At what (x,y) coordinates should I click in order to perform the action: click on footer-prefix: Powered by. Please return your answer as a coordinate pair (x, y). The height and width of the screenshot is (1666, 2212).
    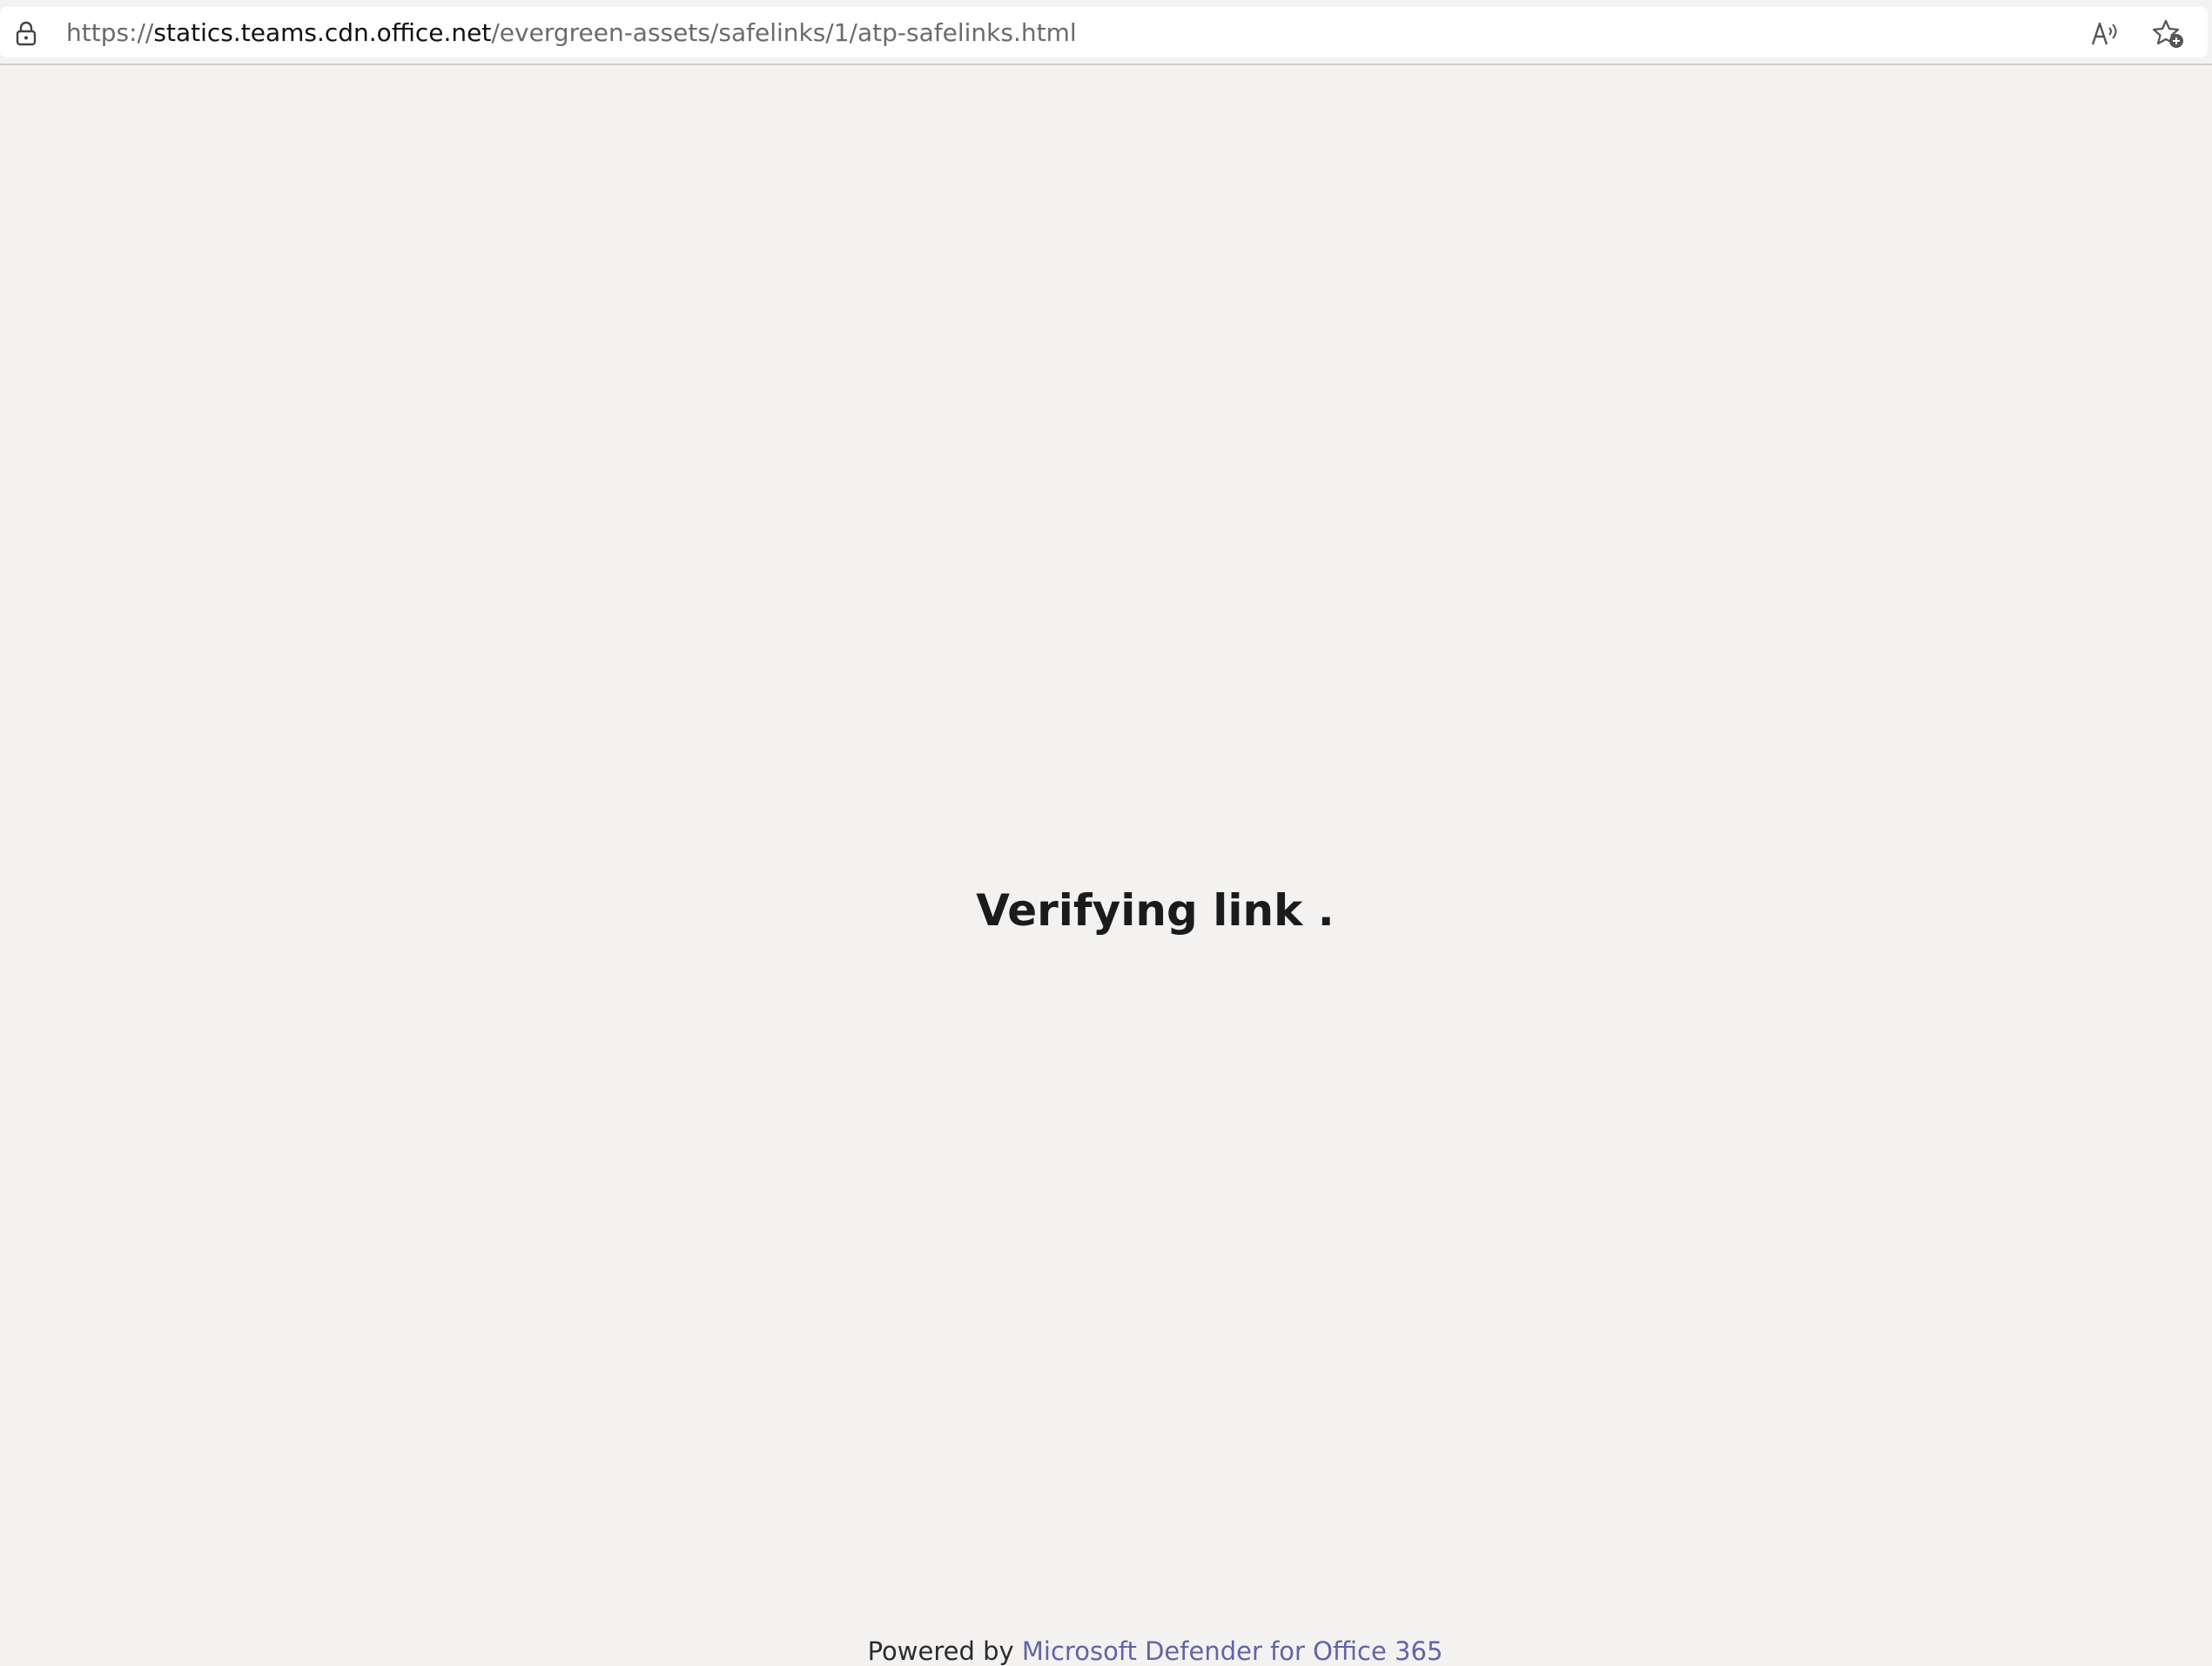
    Looking at the image, I should click on (944, 1651).